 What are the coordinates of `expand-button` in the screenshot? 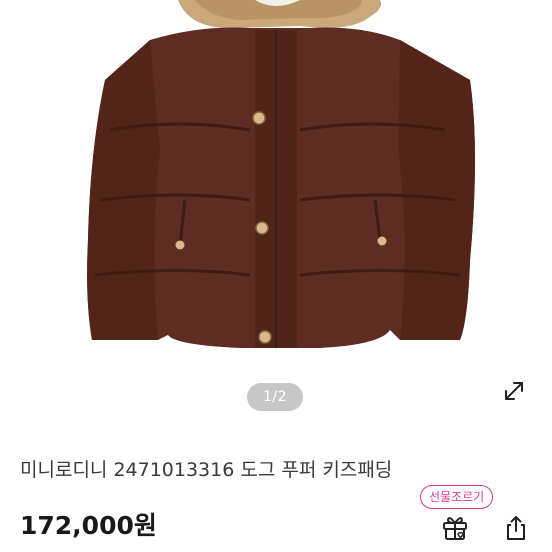 It's located at (514, 391).